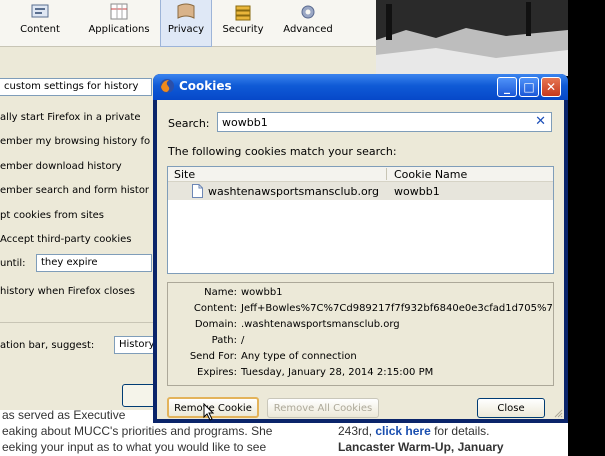  Describe the element at coordinates (337, 372) in the screenshot. I see `detail-expires-value: Tuesday, January 28, 2014 2:15:00 PM` at that location.